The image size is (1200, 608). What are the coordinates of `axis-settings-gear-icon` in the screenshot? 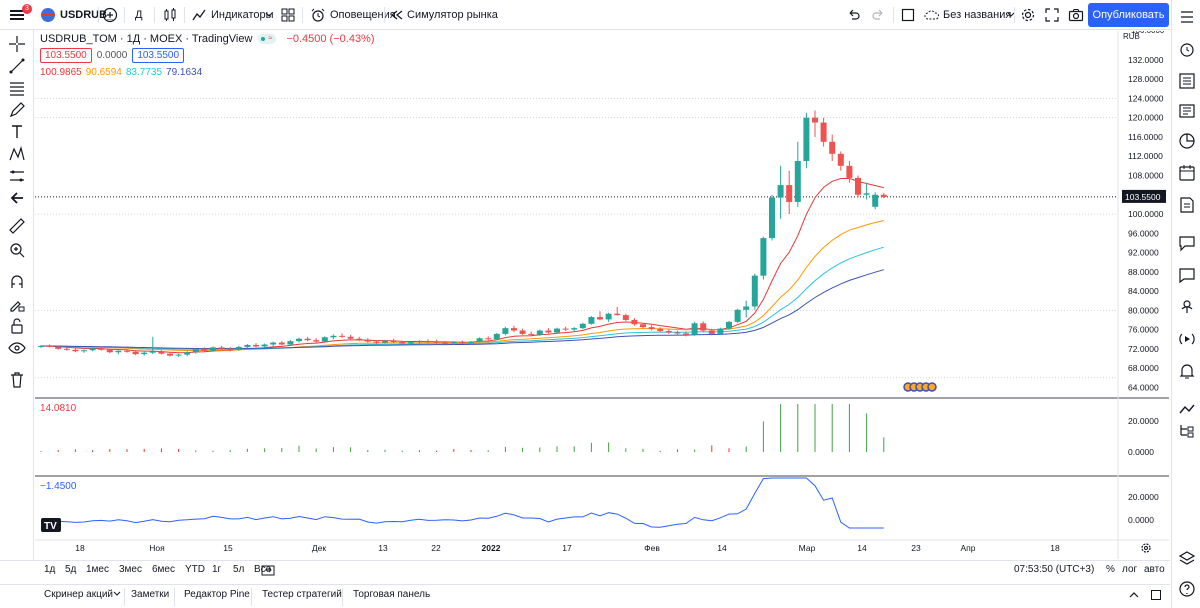 It's located at (1146, 548).